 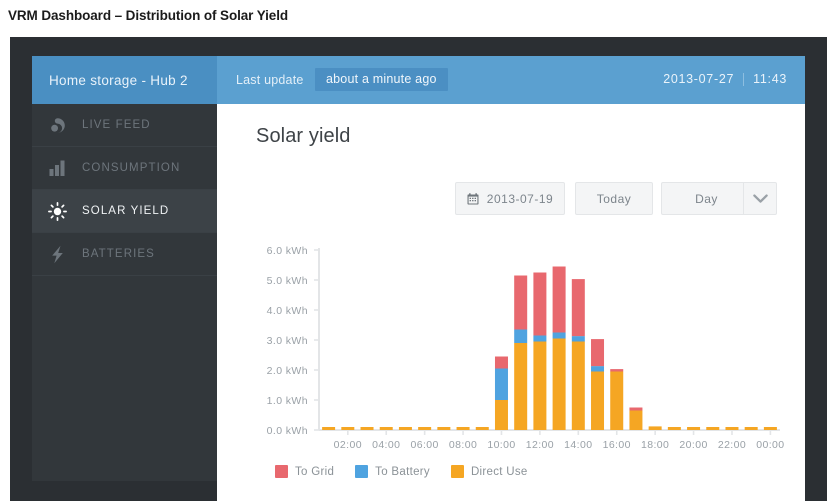 I want to click on sidebar-item-label: CONSUMPTION, so click(x=131, y=168).